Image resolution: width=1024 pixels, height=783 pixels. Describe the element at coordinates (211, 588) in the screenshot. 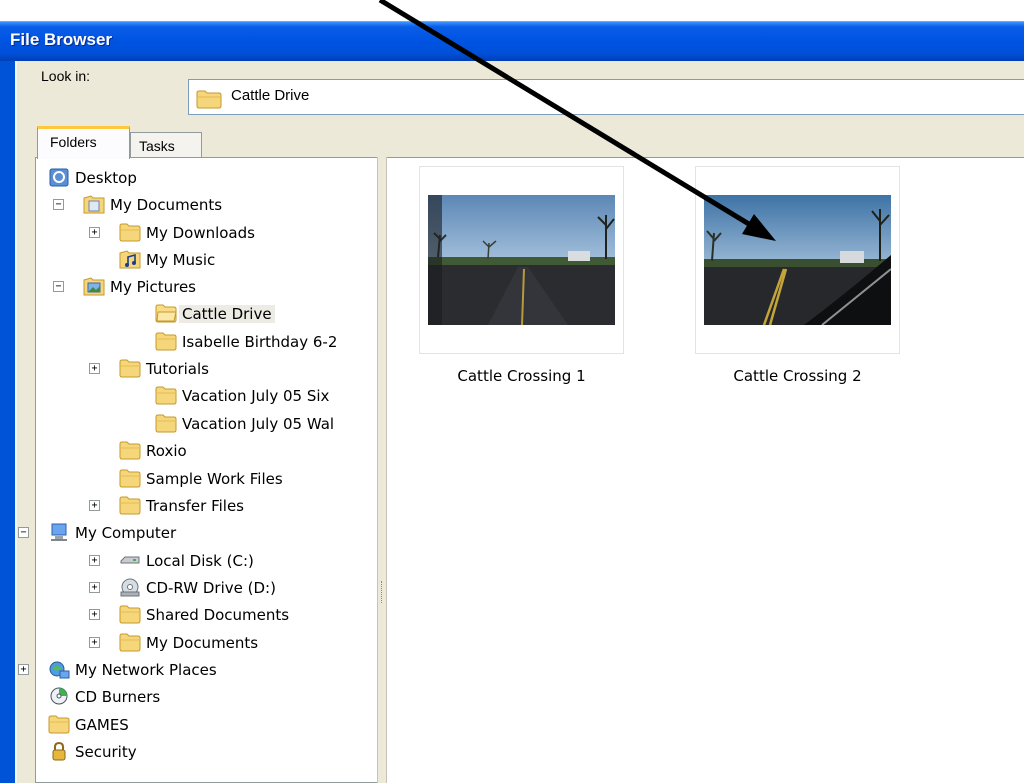

I see `tree-item-label: CD-RW Drive (D:)` at that location.